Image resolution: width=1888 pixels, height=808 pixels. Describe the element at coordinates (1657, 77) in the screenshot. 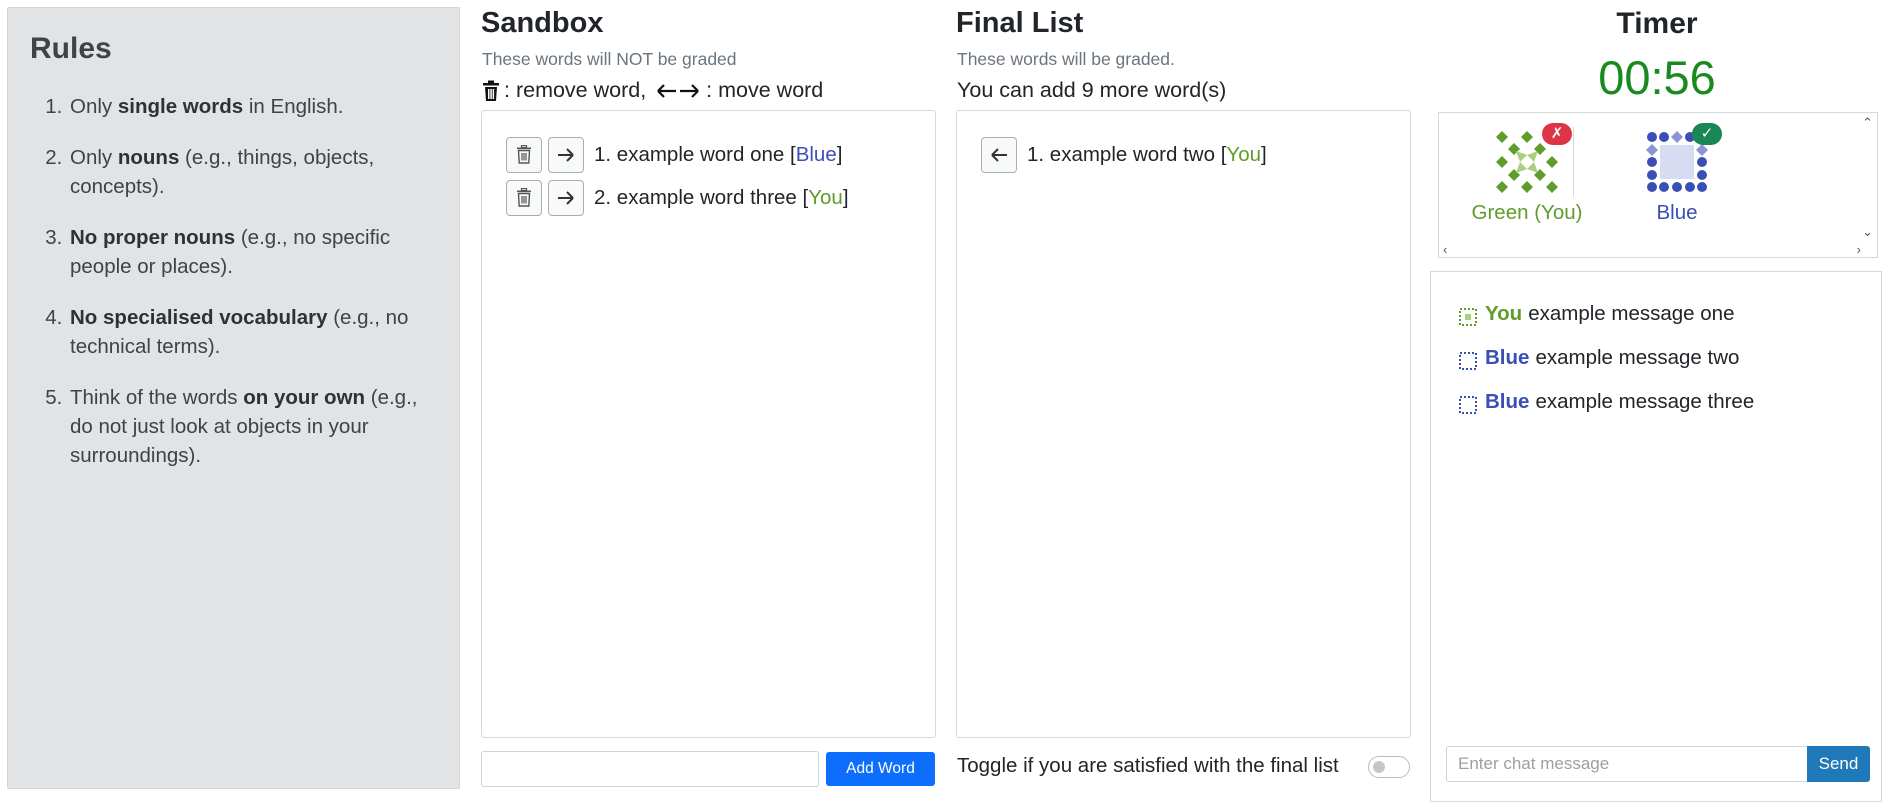

I see `timer-value: 00:56` at that location.